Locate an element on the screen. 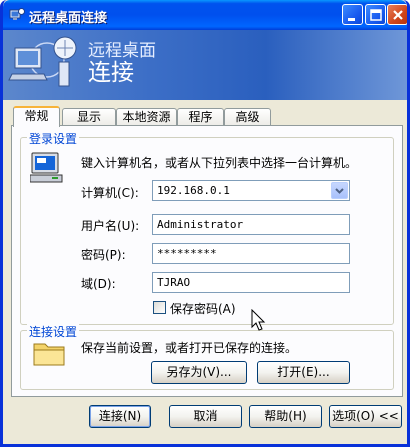 This screenshot has width=410, height=447. tab-display: 显示 is located at coordinates (89, 117).